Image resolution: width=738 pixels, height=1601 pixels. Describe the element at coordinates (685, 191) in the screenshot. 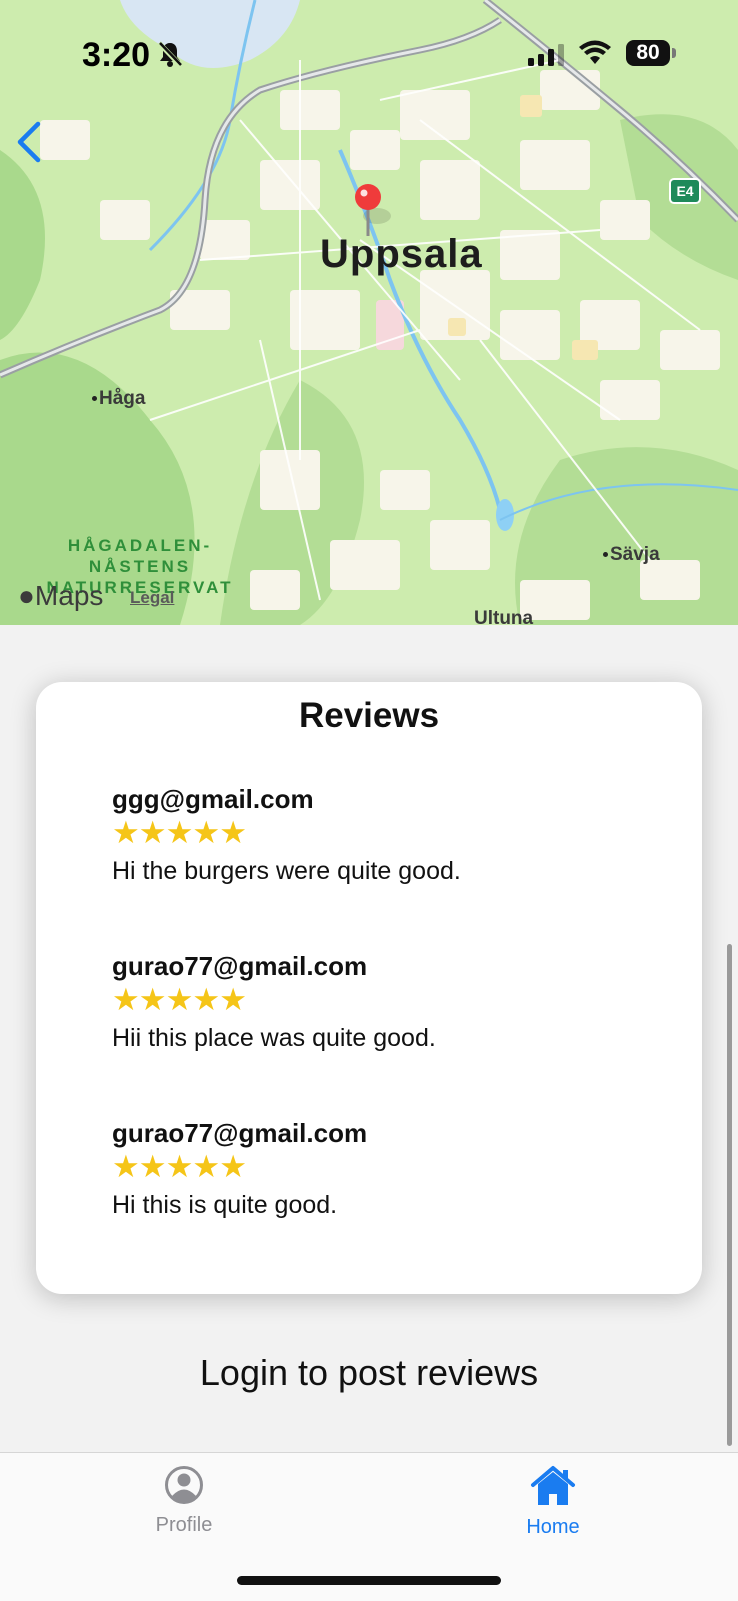

I see `road-shield-e4: E4` at that location.